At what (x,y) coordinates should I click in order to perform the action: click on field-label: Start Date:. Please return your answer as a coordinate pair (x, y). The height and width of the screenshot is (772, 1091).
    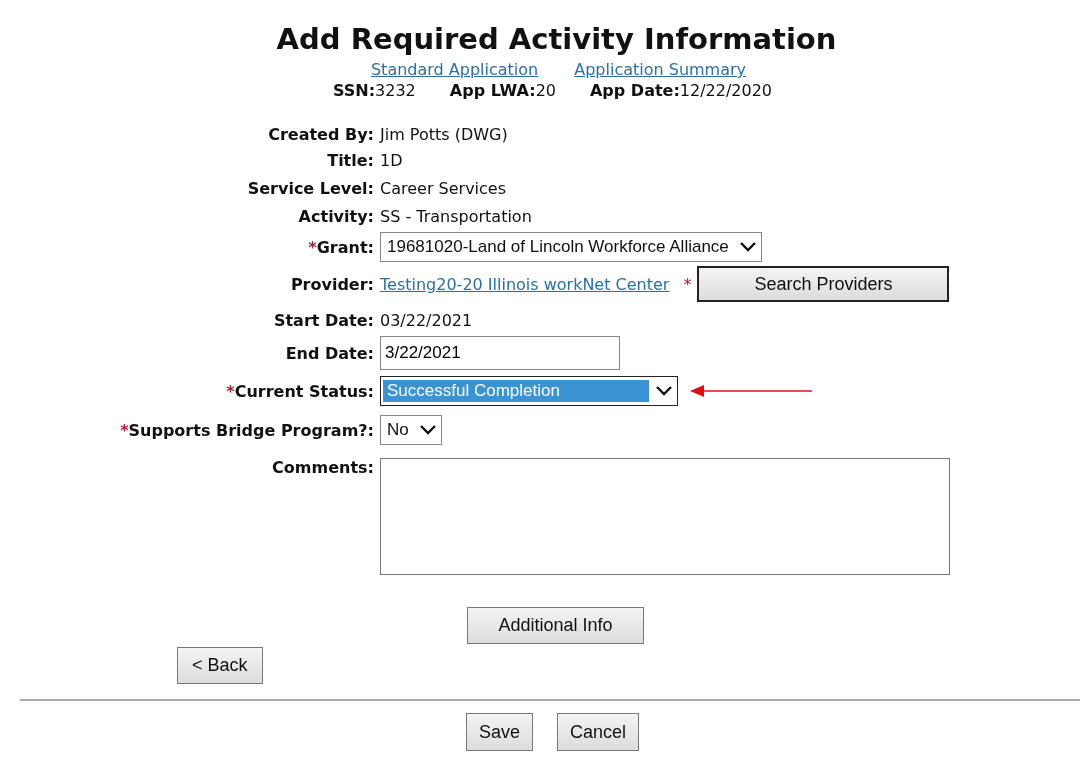
    Looking at the image, I should click on (323, 320).